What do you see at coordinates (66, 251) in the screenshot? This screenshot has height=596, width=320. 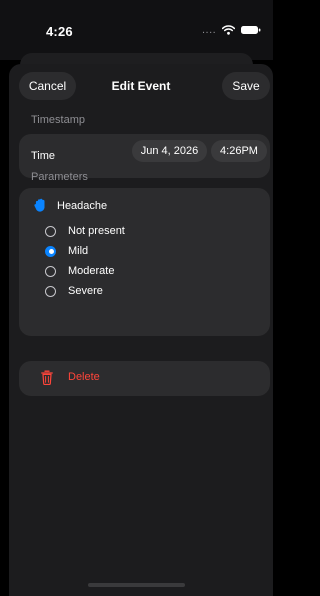 I see `option-mild: Mild` at bounding box center [66, 251].